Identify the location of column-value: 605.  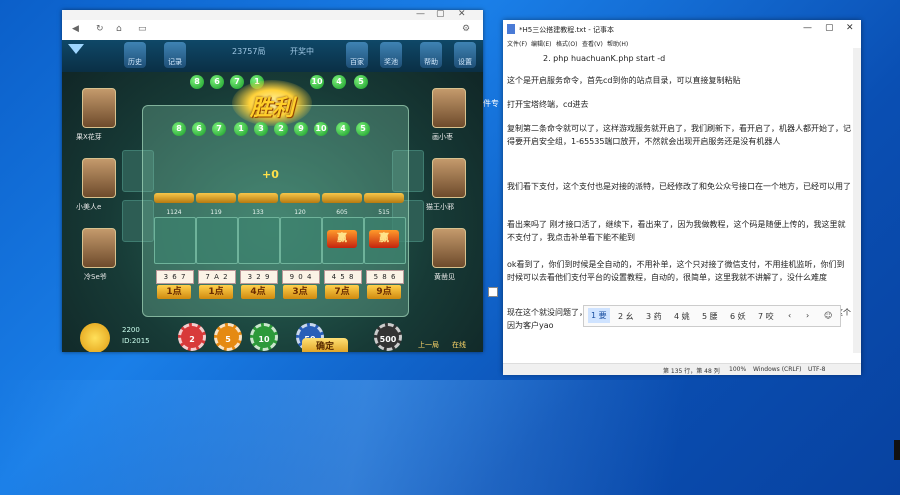
(342, 212).